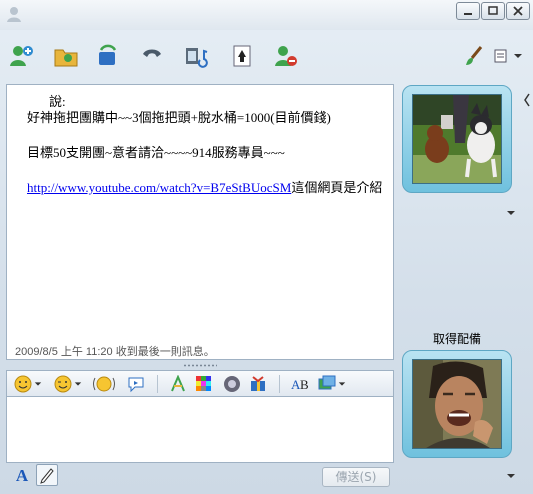 The height and width of the screenshot is (494, 533). I want to click on main-toolbar, so click(266, 56).